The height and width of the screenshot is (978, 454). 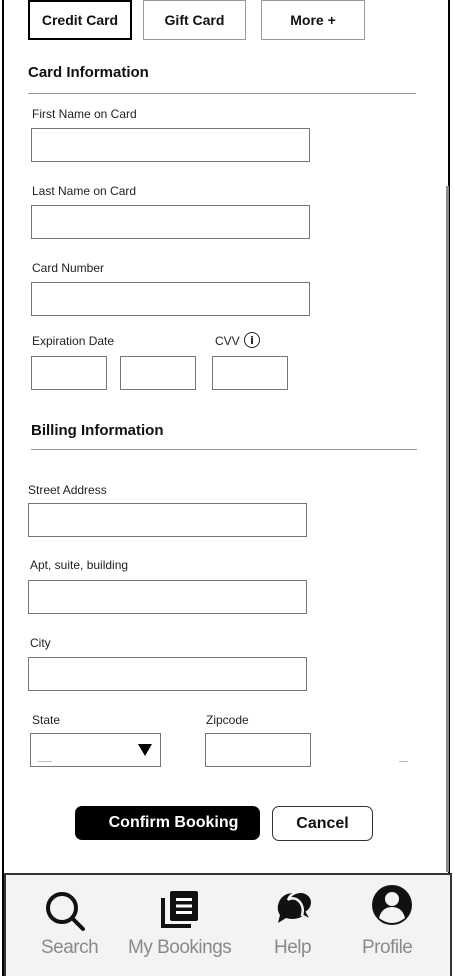 What do you see at coordinates (167, 520) in the screenshot?
I see `street-address-field` at bounding box center [167, 520].